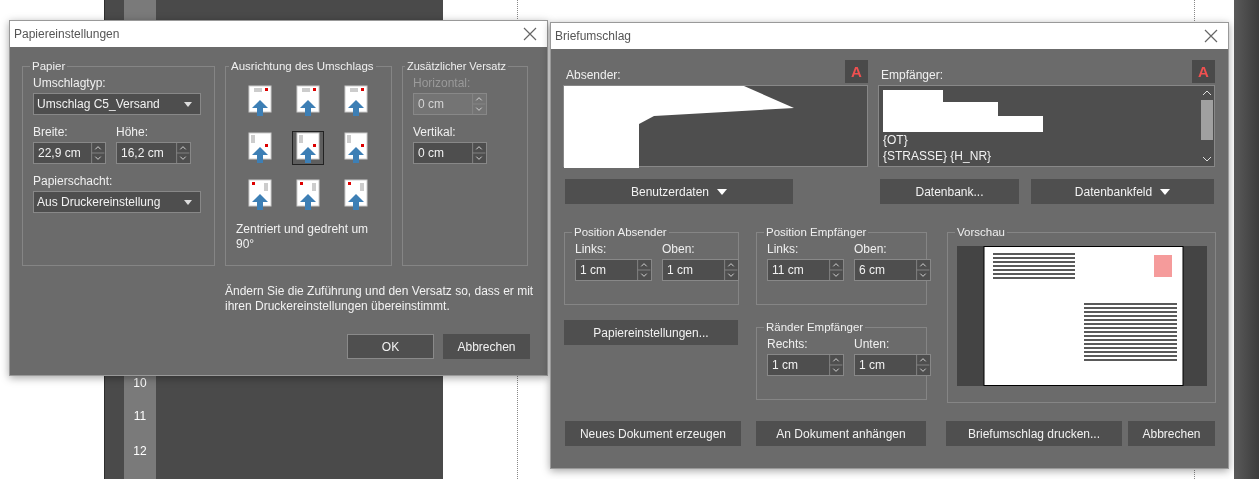 The width and height of the screenshot is (1259, 479). What do you see at coordinates (1207, 159) in the screenshot?
I see `scroll-down-icon` at bounding box center [1207, 159].